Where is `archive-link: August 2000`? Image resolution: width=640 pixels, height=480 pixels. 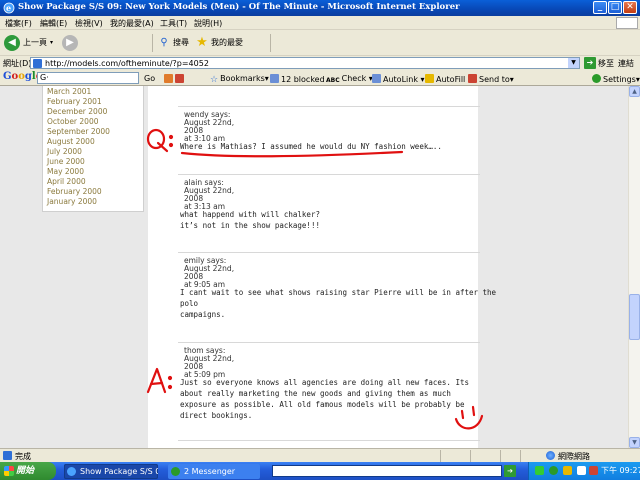 archive-link: August 2000 is located at coordinates (78, 142).